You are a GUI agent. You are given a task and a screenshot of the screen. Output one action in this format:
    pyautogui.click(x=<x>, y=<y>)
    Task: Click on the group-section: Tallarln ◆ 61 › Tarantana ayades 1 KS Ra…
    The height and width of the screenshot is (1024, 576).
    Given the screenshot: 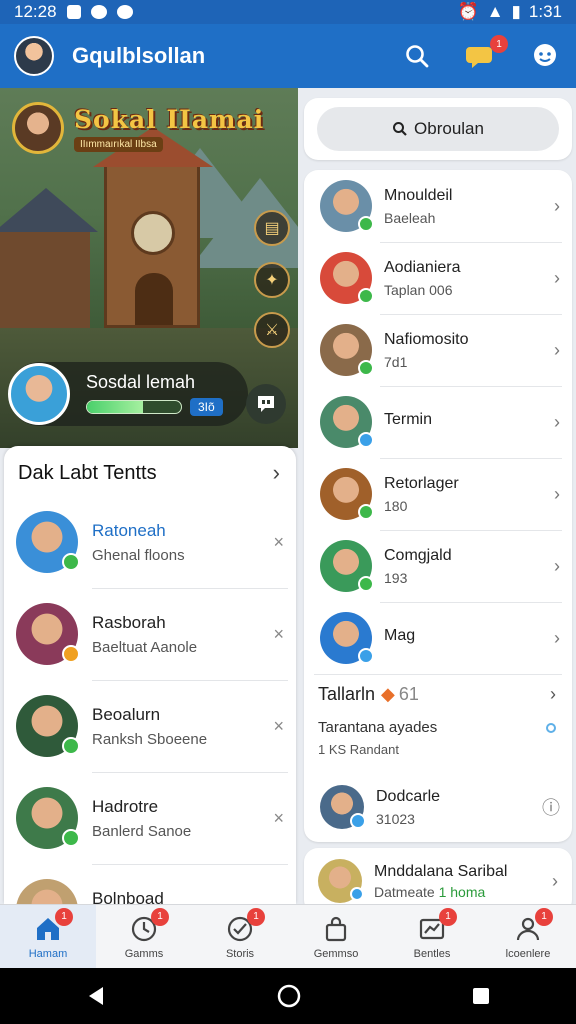 What is the action you would take?
    pyautogui.click(x=438, y=723)
    